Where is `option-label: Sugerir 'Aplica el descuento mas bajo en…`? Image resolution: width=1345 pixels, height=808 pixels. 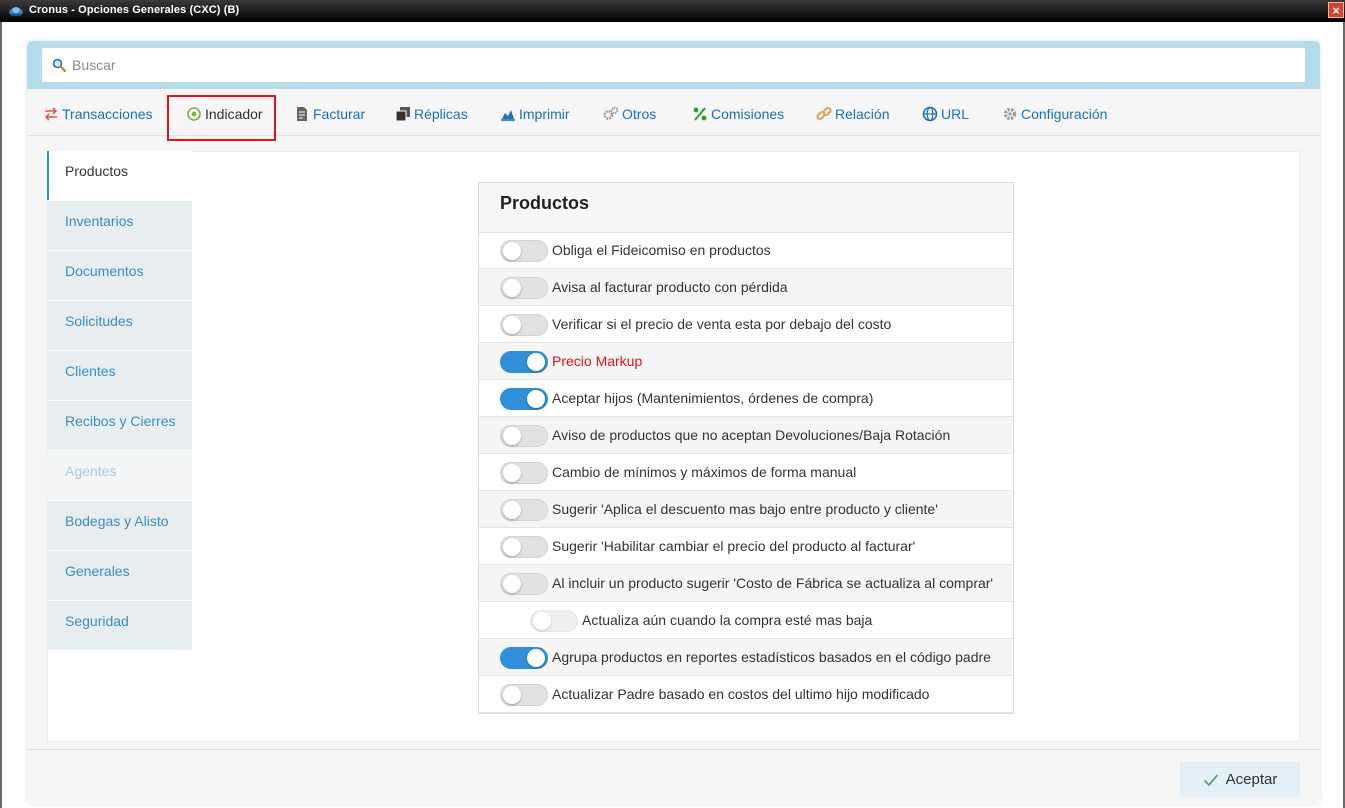
option-label: Sugerir 'Aplica el descuento mas bajo en… is located at coordinates (745, 509).